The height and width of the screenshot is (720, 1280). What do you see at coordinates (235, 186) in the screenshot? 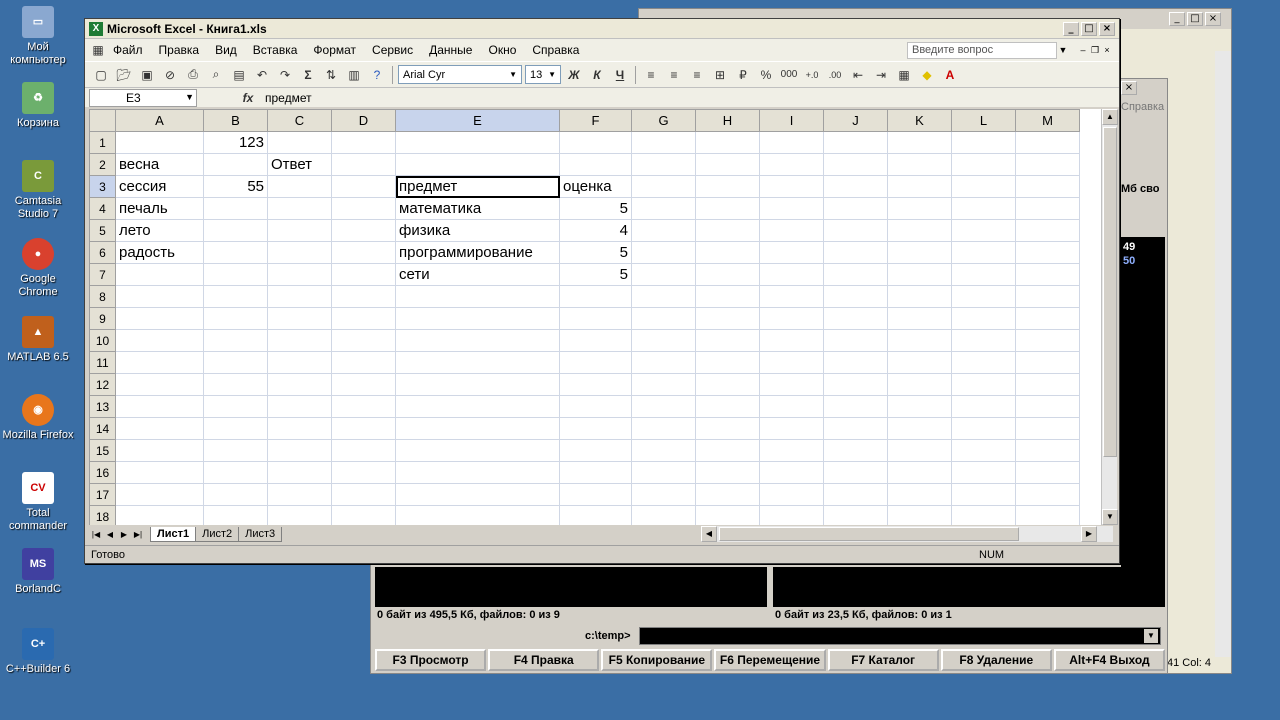
I see `cell: 55` at bounding box center [235, 186].